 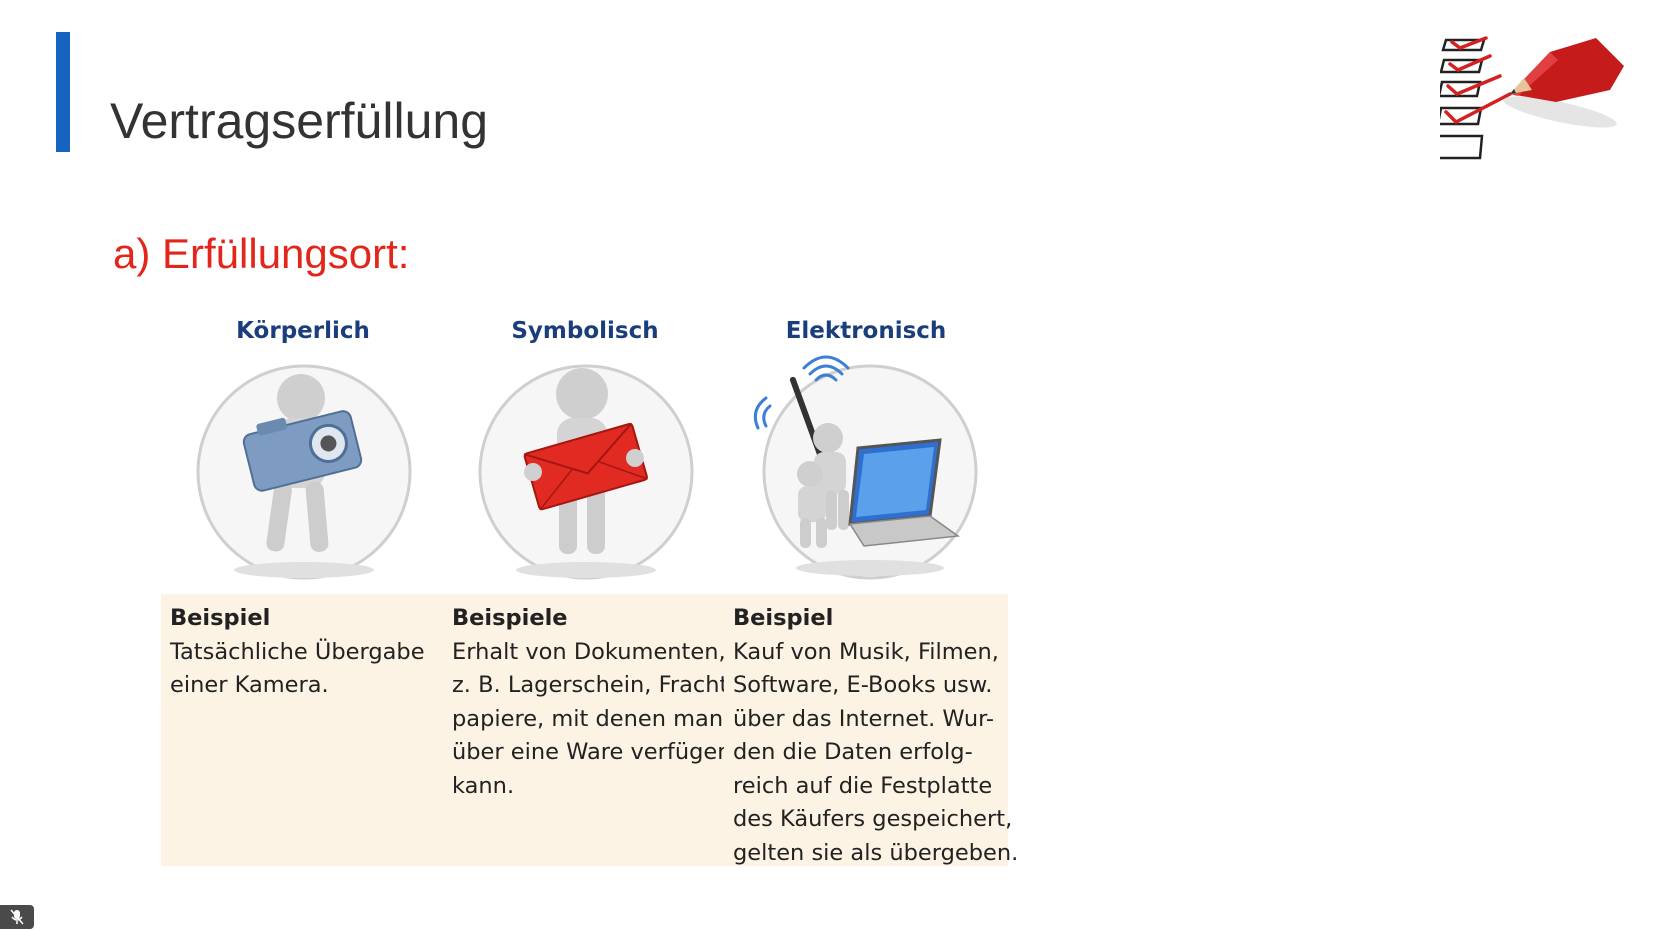 I want to click on box-line: Kauf von Musik, Filmen,, so click(x=866, y=651).